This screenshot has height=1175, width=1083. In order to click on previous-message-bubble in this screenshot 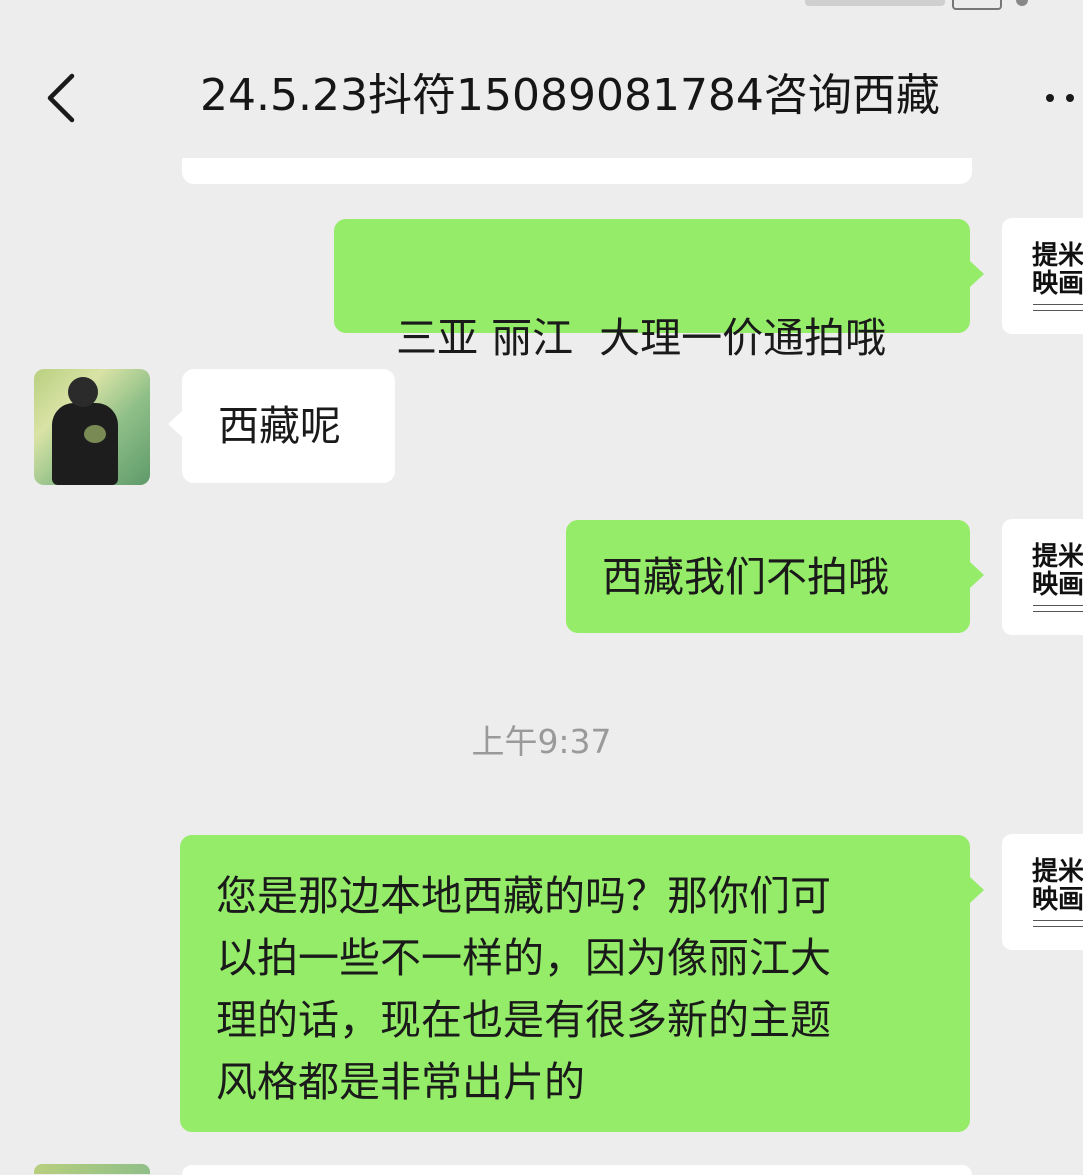, I will do `click(577, 171)`.